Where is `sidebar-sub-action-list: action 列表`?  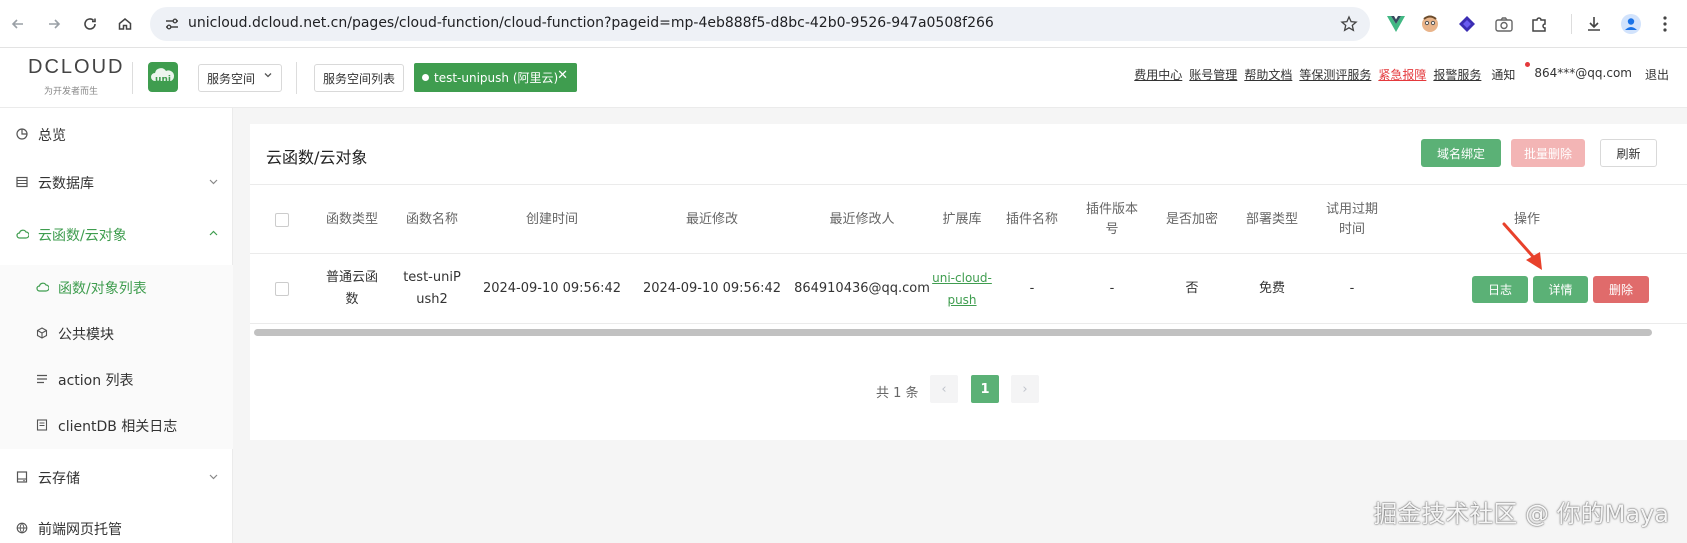
sidebar-sub-action-list: action 列表 is located at coordinates (116, 380).